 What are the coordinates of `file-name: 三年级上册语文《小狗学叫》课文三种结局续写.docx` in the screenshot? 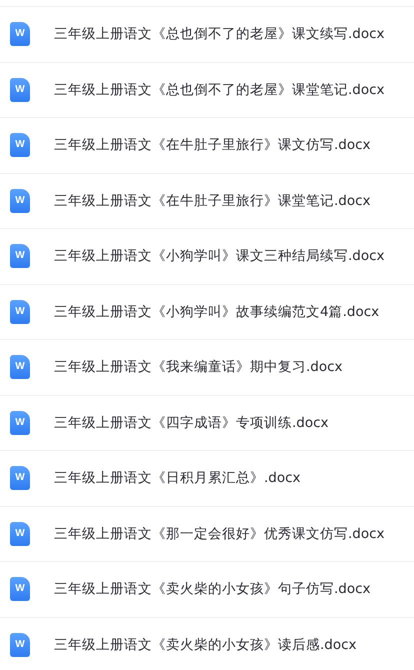 It's located at (219, 256).